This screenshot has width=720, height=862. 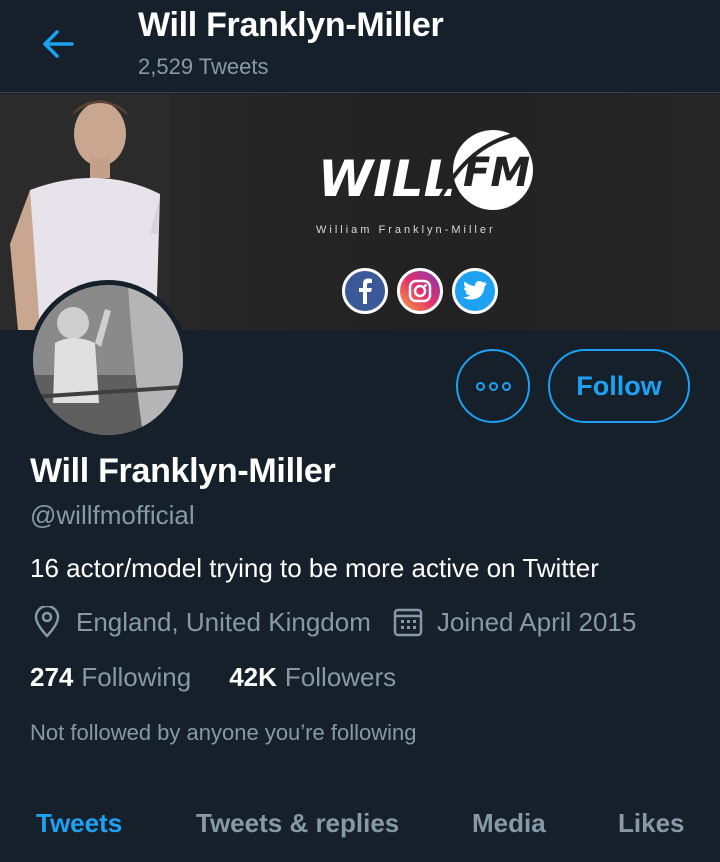 What do you see at coordinates (475, 291) in the screenshot?
I see `twitter-icon` at bounding box center [475, 291].